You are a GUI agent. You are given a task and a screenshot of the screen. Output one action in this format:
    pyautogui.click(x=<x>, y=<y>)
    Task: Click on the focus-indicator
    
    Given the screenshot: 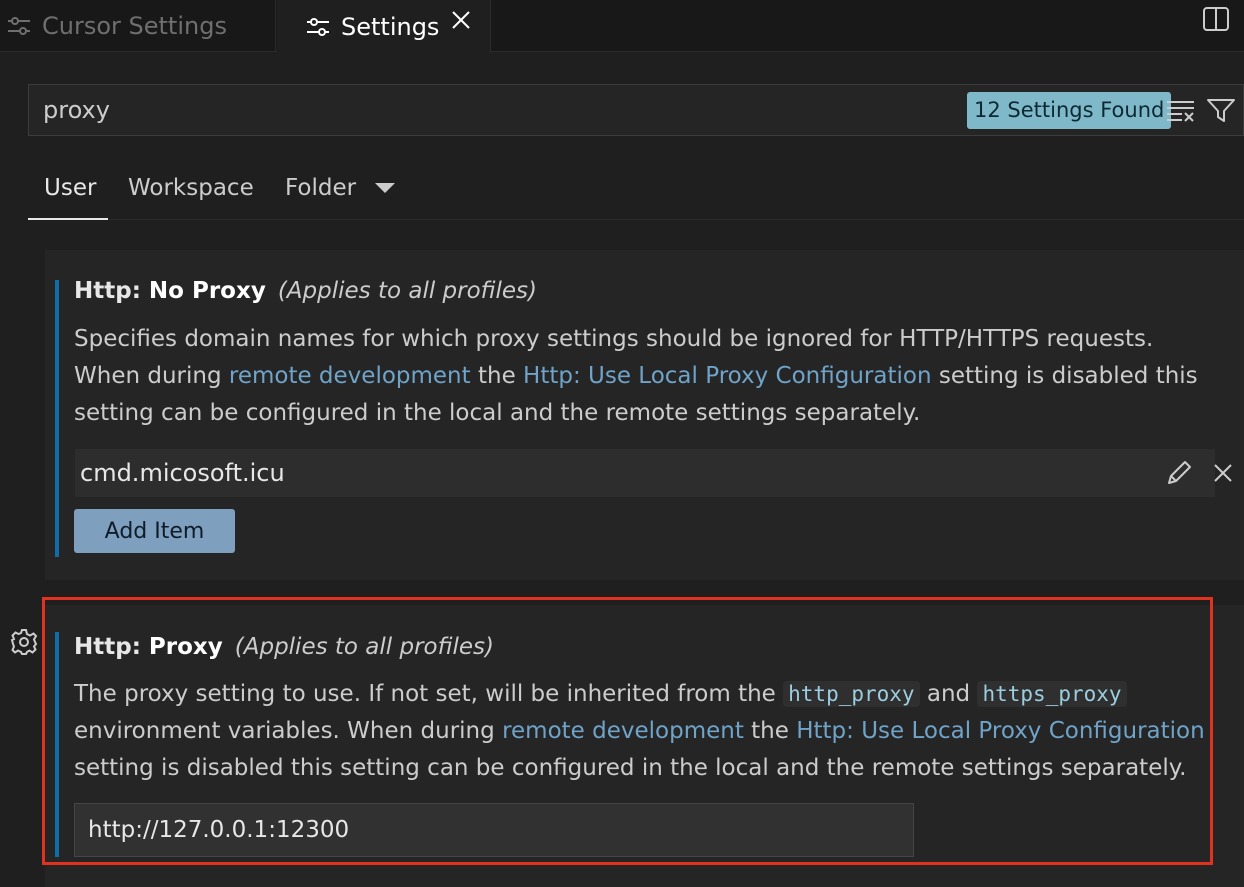 What is the action you would take?
    pyautogui.click(x=57, y=418)
    